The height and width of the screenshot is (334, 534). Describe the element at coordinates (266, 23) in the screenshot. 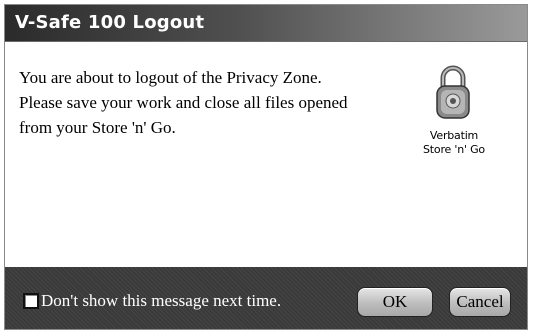

I see `title-bar: V-Safe 100 Logout` at that location.